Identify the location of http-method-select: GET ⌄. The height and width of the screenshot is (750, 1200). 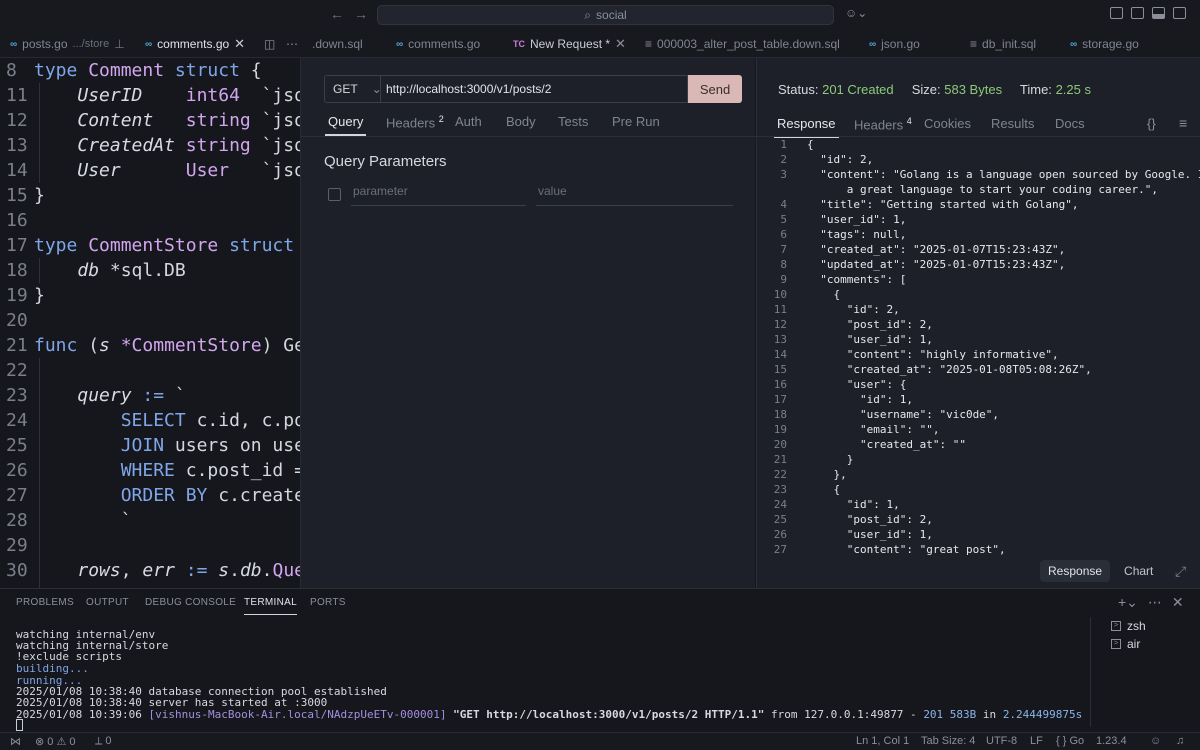
(353, 89).